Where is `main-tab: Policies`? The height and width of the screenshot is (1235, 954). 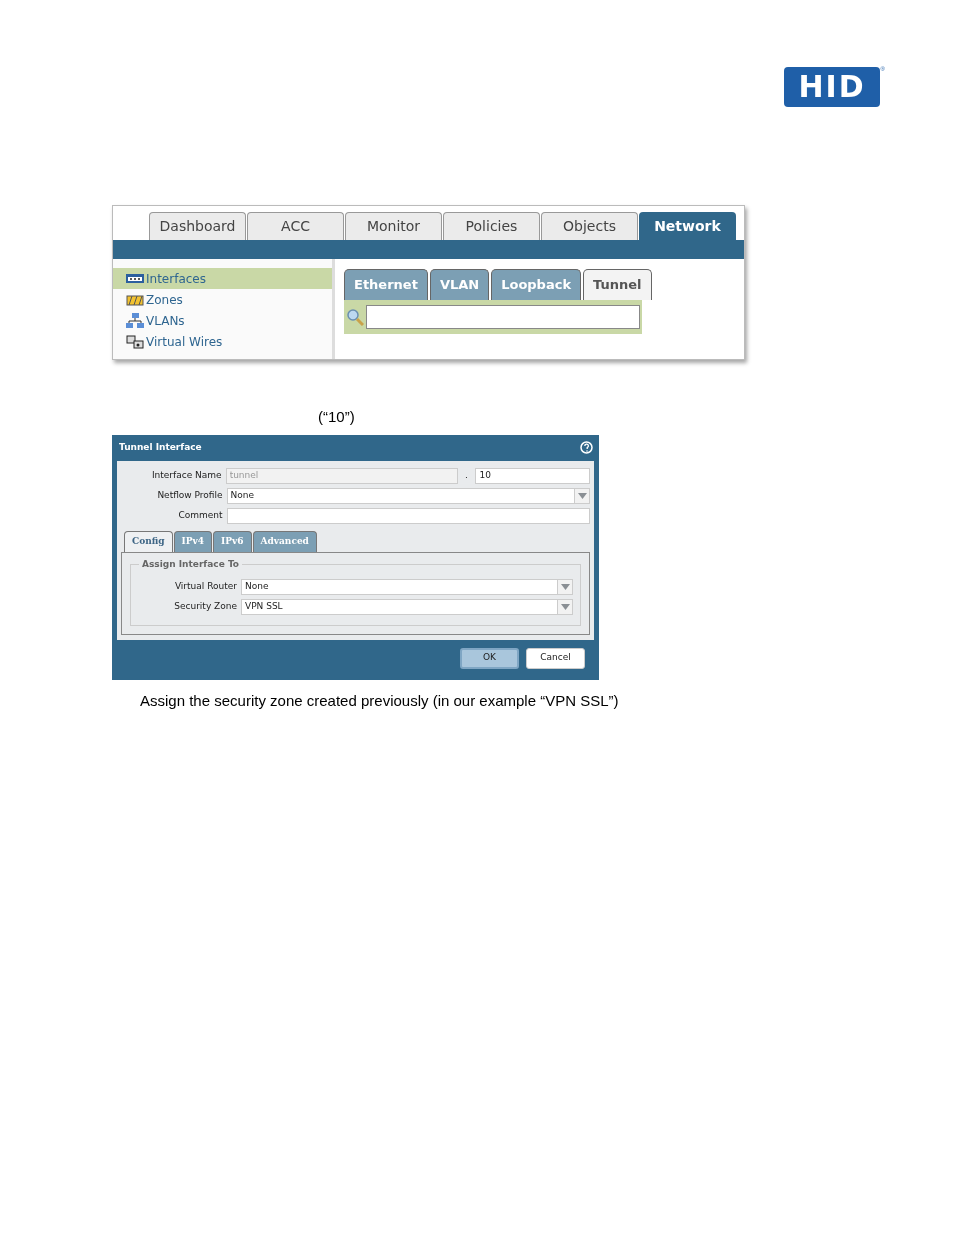
main-tab: Policies is located at coordinates (491, 226).